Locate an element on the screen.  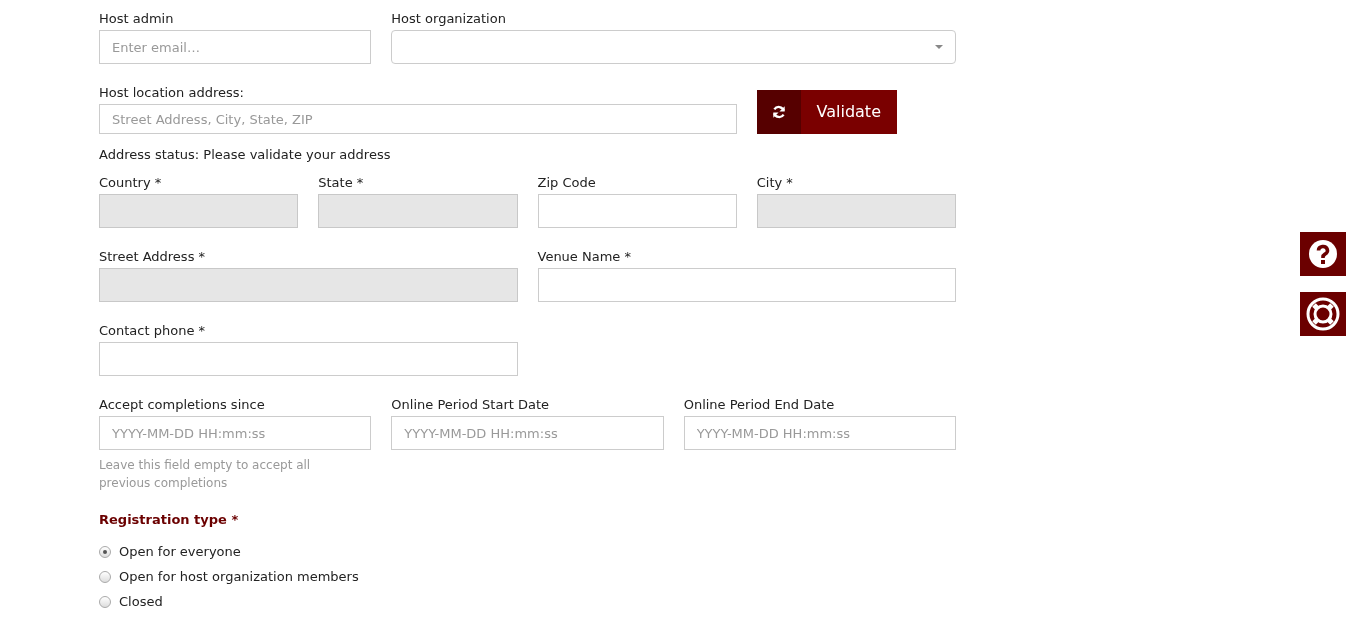
support-button is located at coordinates (1323, 314).